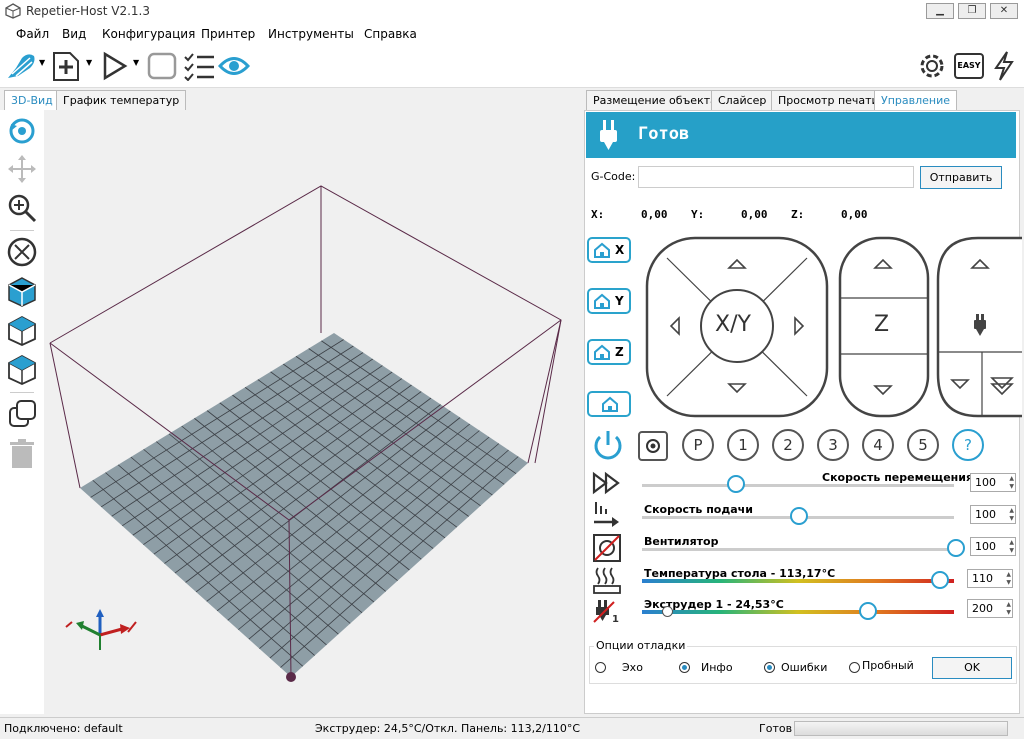 This screenshot has width=1024, height=739. Describe the element at coordinates (776, 177) in the screenshot. I see `gcode-input` at that location.